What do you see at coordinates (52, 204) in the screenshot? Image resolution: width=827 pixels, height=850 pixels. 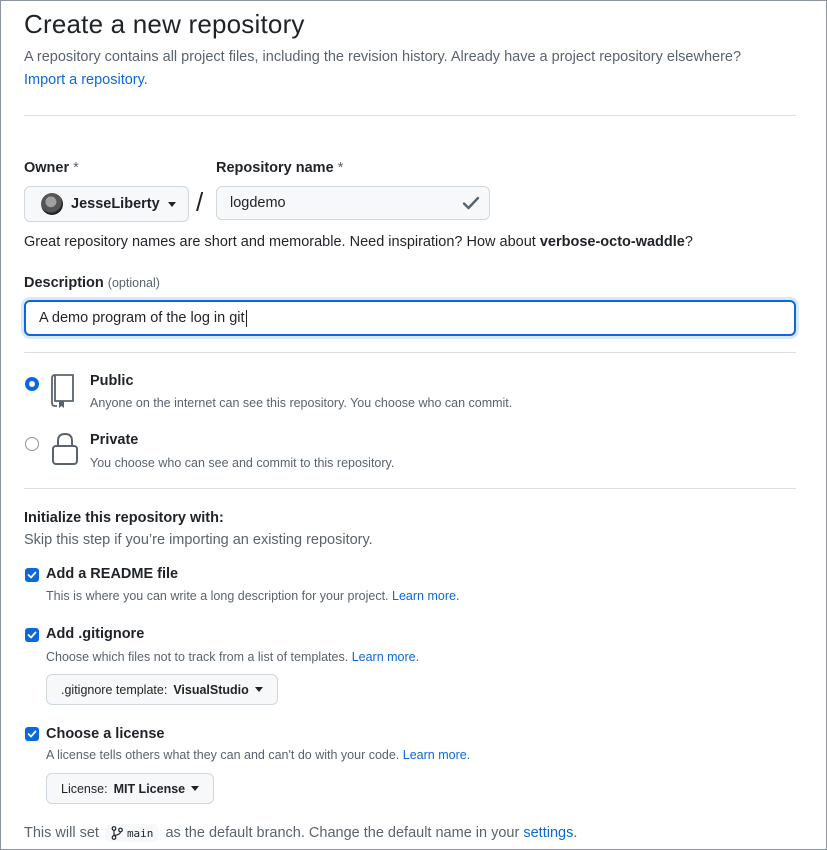 I see `avatar` at bounding box center [52, 204].